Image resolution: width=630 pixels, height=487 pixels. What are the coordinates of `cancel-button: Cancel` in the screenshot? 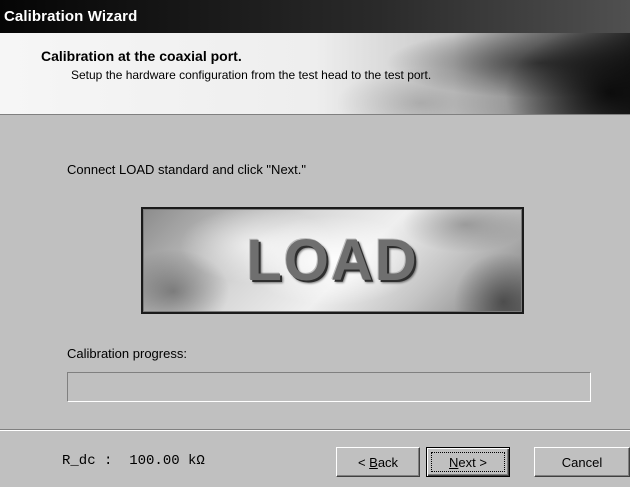 It's located at (582, 462).